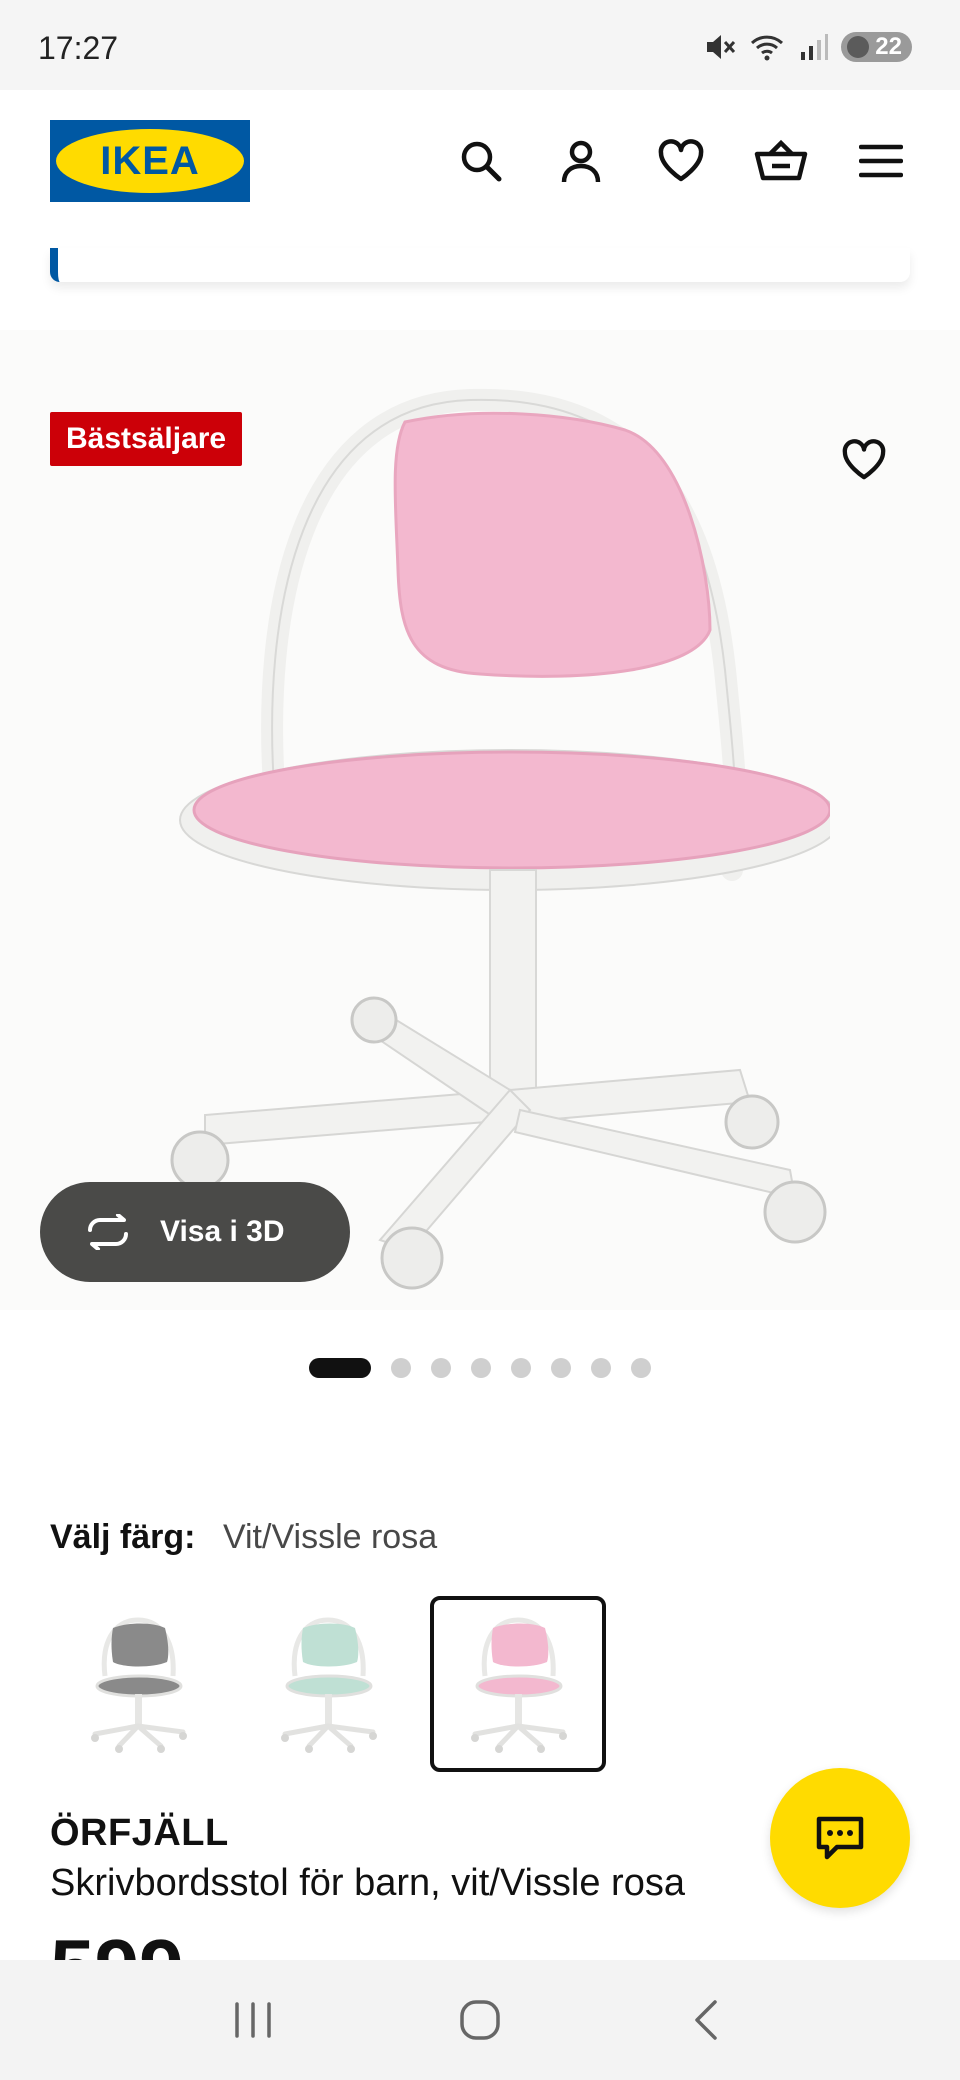 The image size is (960, 2080). What do you see at coordinates (876, 47) in the screenshot?
I see `battery-indicator: 22` at bounding box center [876, 47].